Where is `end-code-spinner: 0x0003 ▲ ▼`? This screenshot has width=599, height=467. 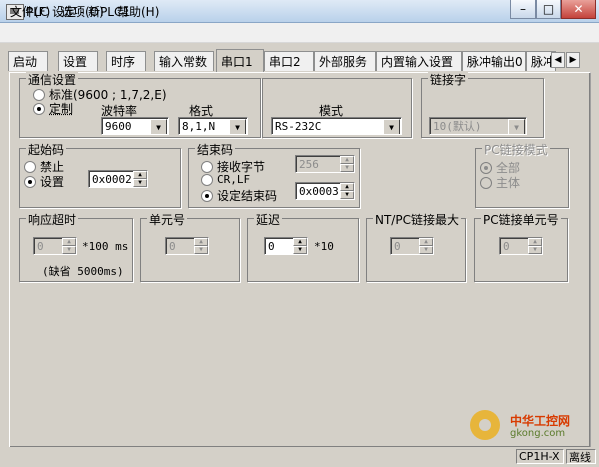
end-code-spinner: 0x0003 ▲ ▼ is located at coordinates (325, 191).